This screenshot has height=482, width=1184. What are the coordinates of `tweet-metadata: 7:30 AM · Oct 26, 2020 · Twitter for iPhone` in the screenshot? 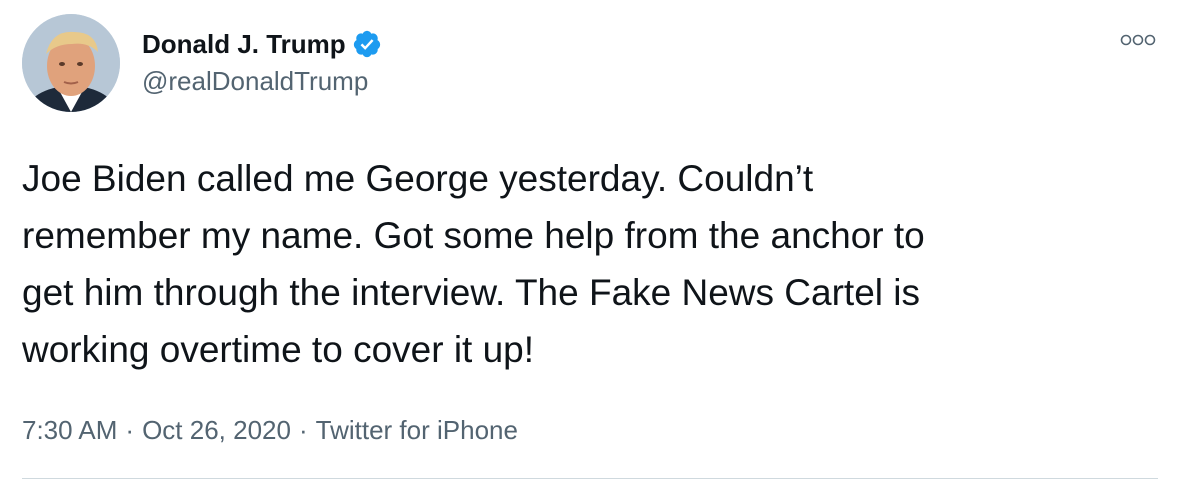 It's located at (270, 430).